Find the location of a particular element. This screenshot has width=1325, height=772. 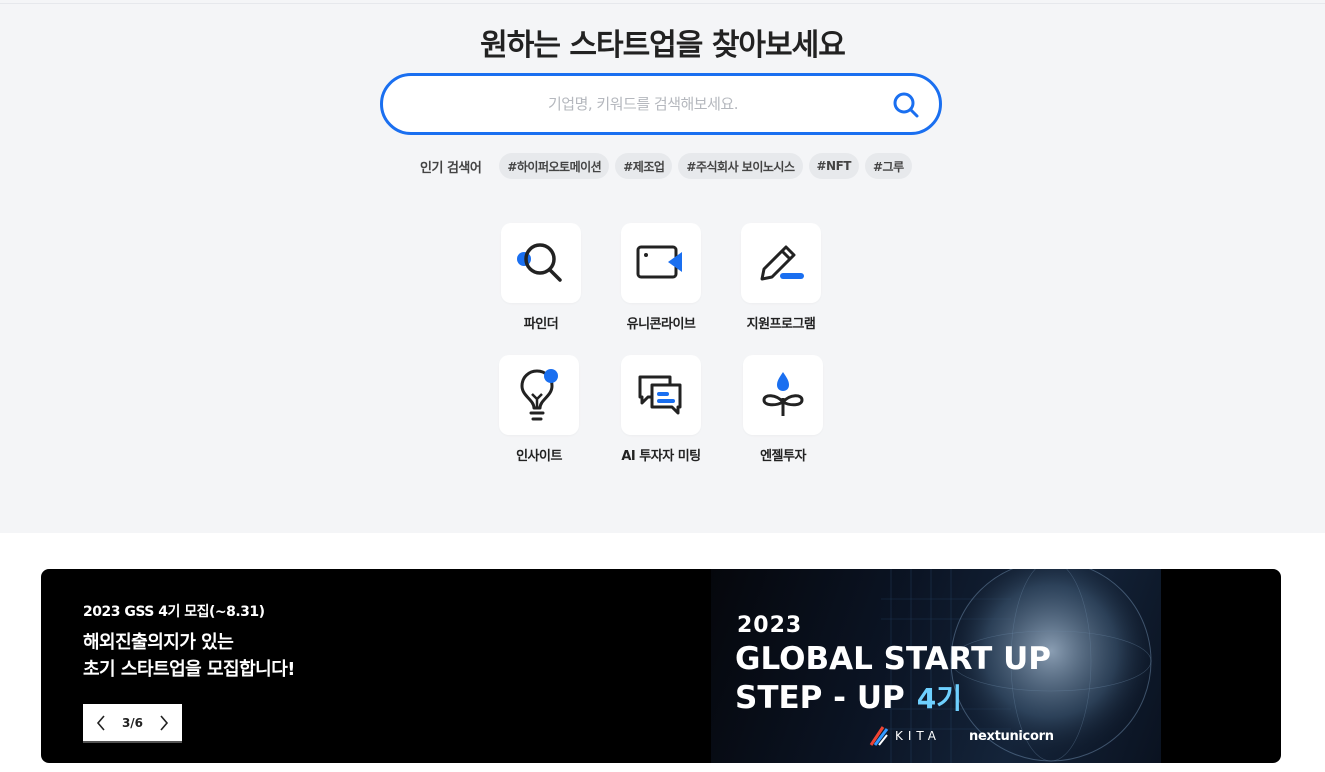

banner-pager: 3/6 is located at coordinates (132, 723).